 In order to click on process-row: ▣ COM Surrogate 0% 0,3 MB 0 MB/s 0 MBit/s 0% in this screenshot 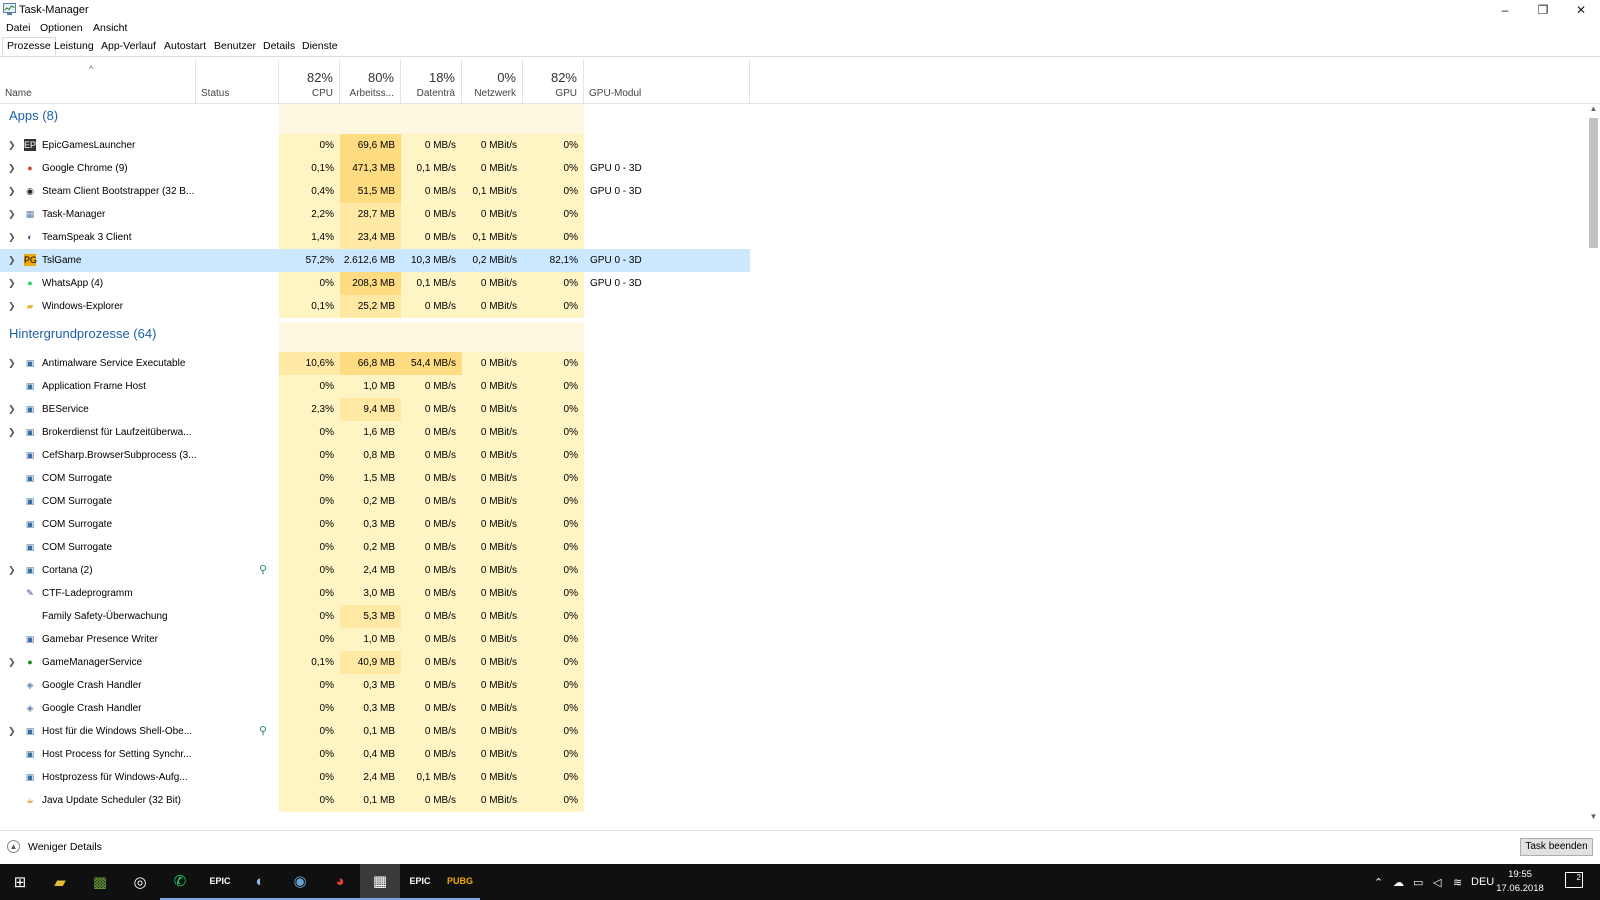, I will do `click(375, 524)`.